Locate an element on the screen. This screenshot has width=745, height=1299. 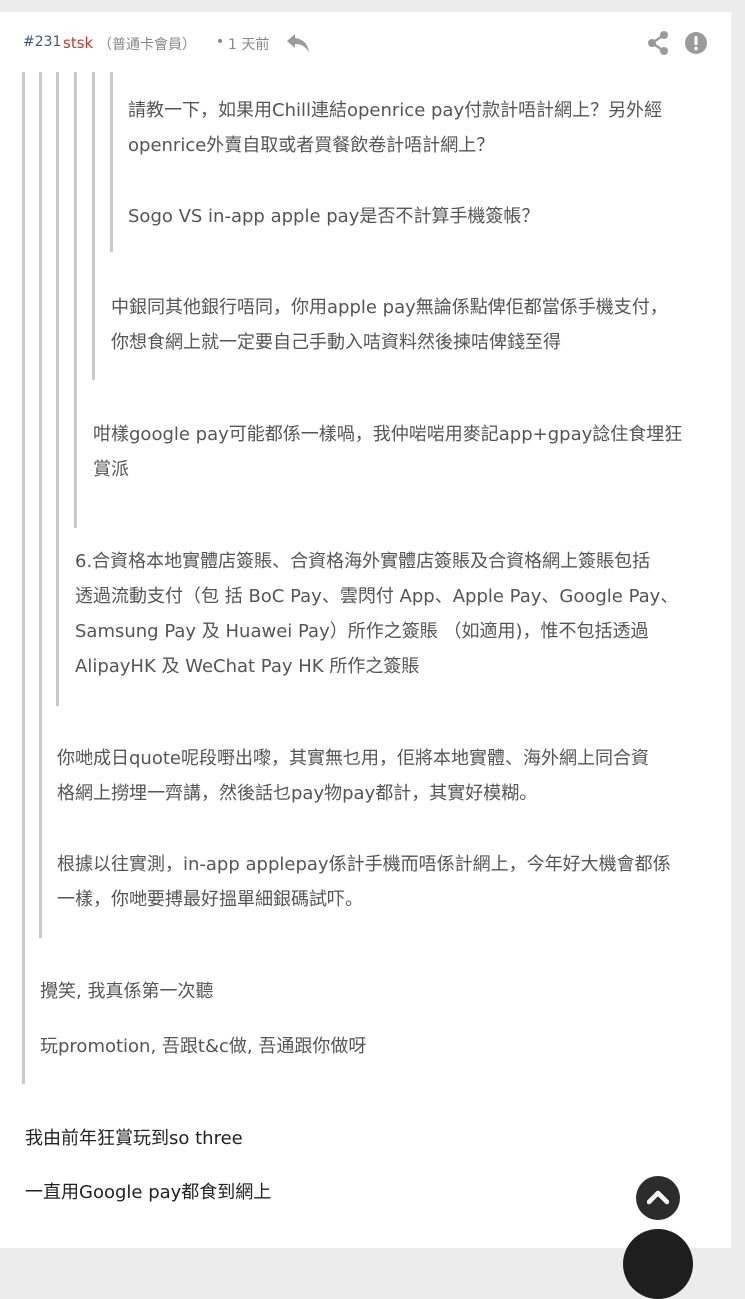
text-line: 我由前年狂賞玩到so three is located at coordinates (134, 1138).